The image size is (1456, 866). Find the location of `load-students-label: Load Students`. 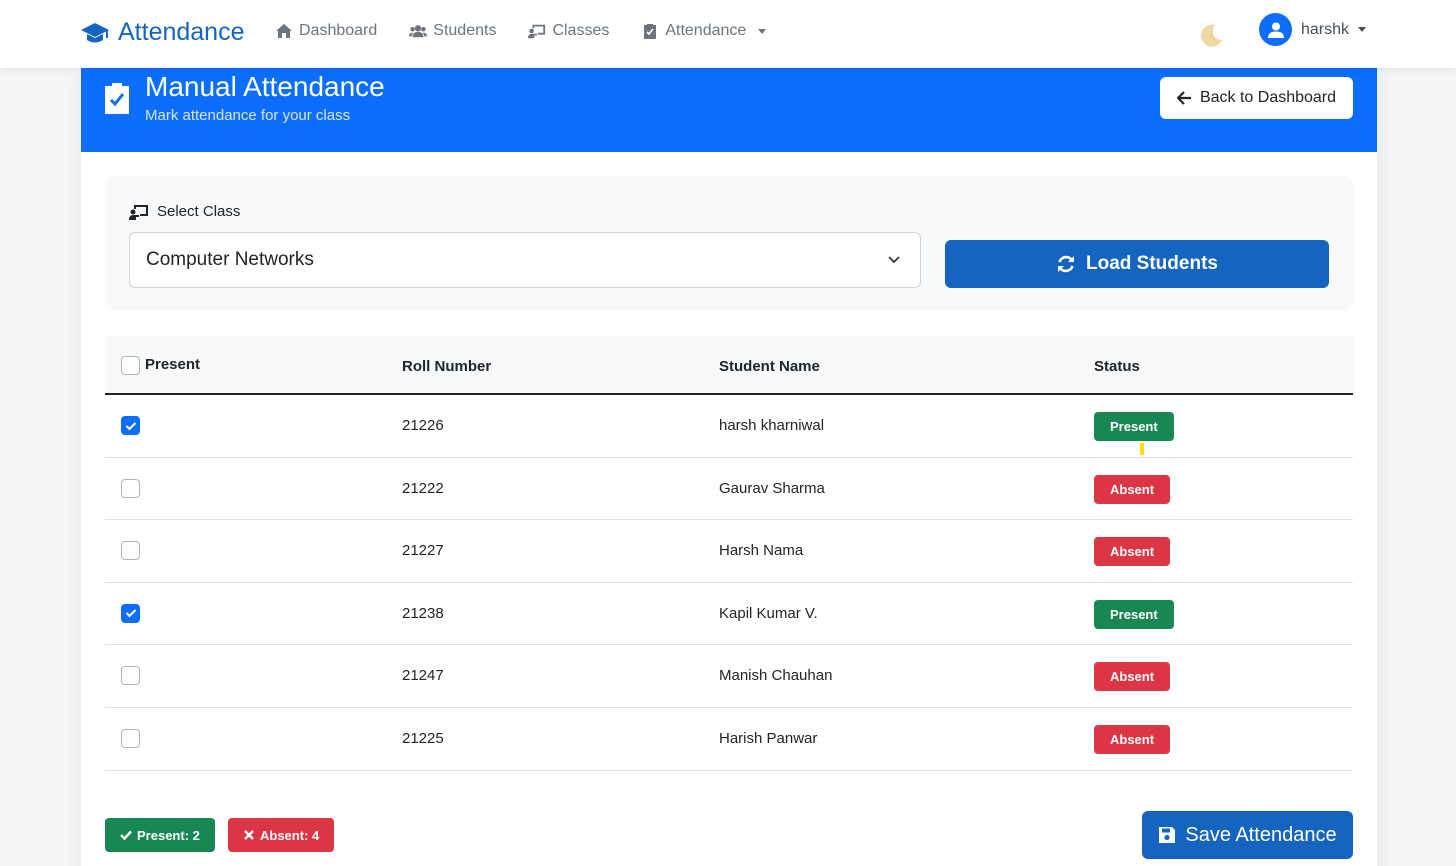

load-students-label: Load Students is located at coordinates (1152, 263).